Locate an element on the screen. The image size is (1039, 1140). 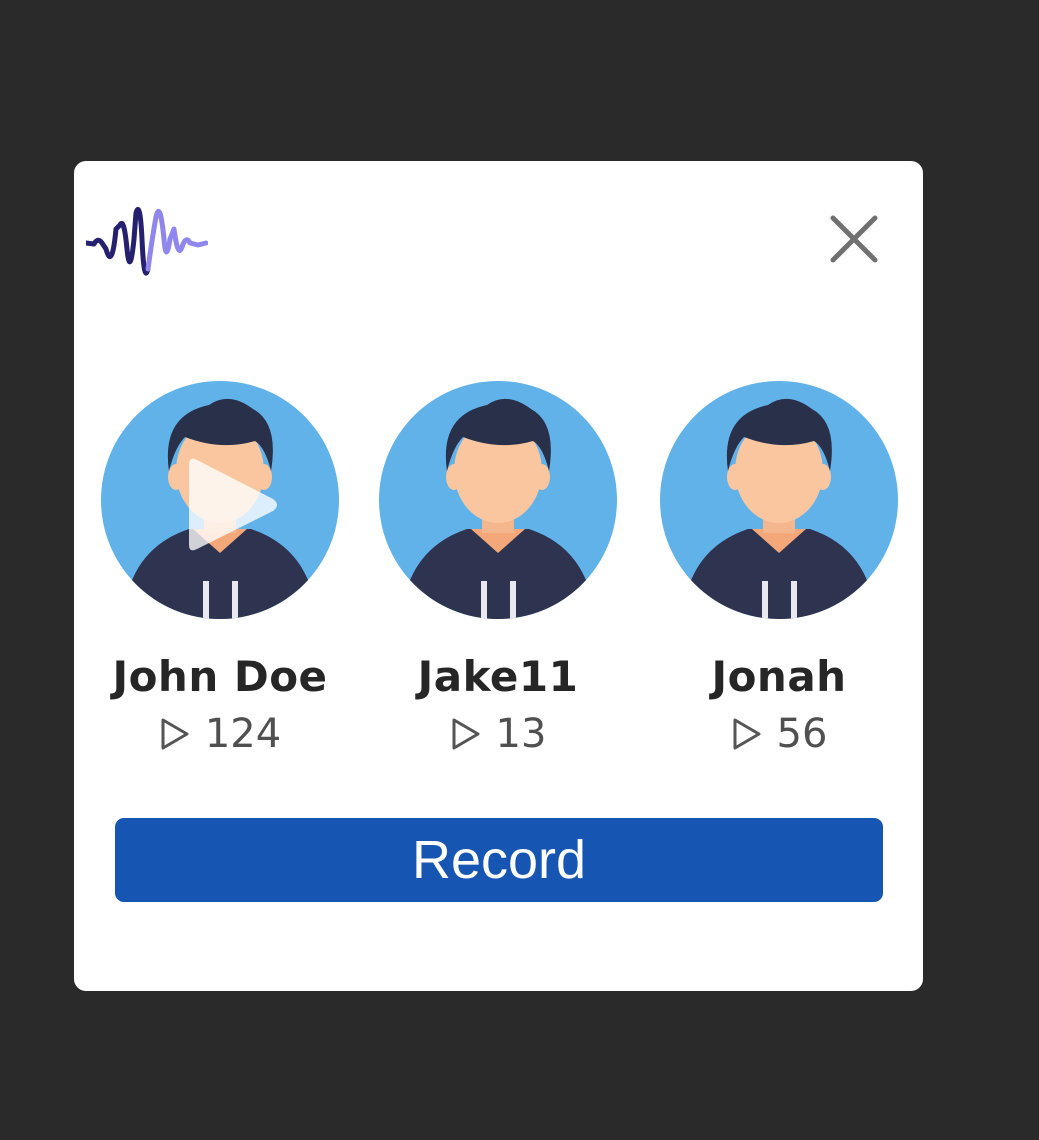
close-icon is located at coordinates (854, 239).